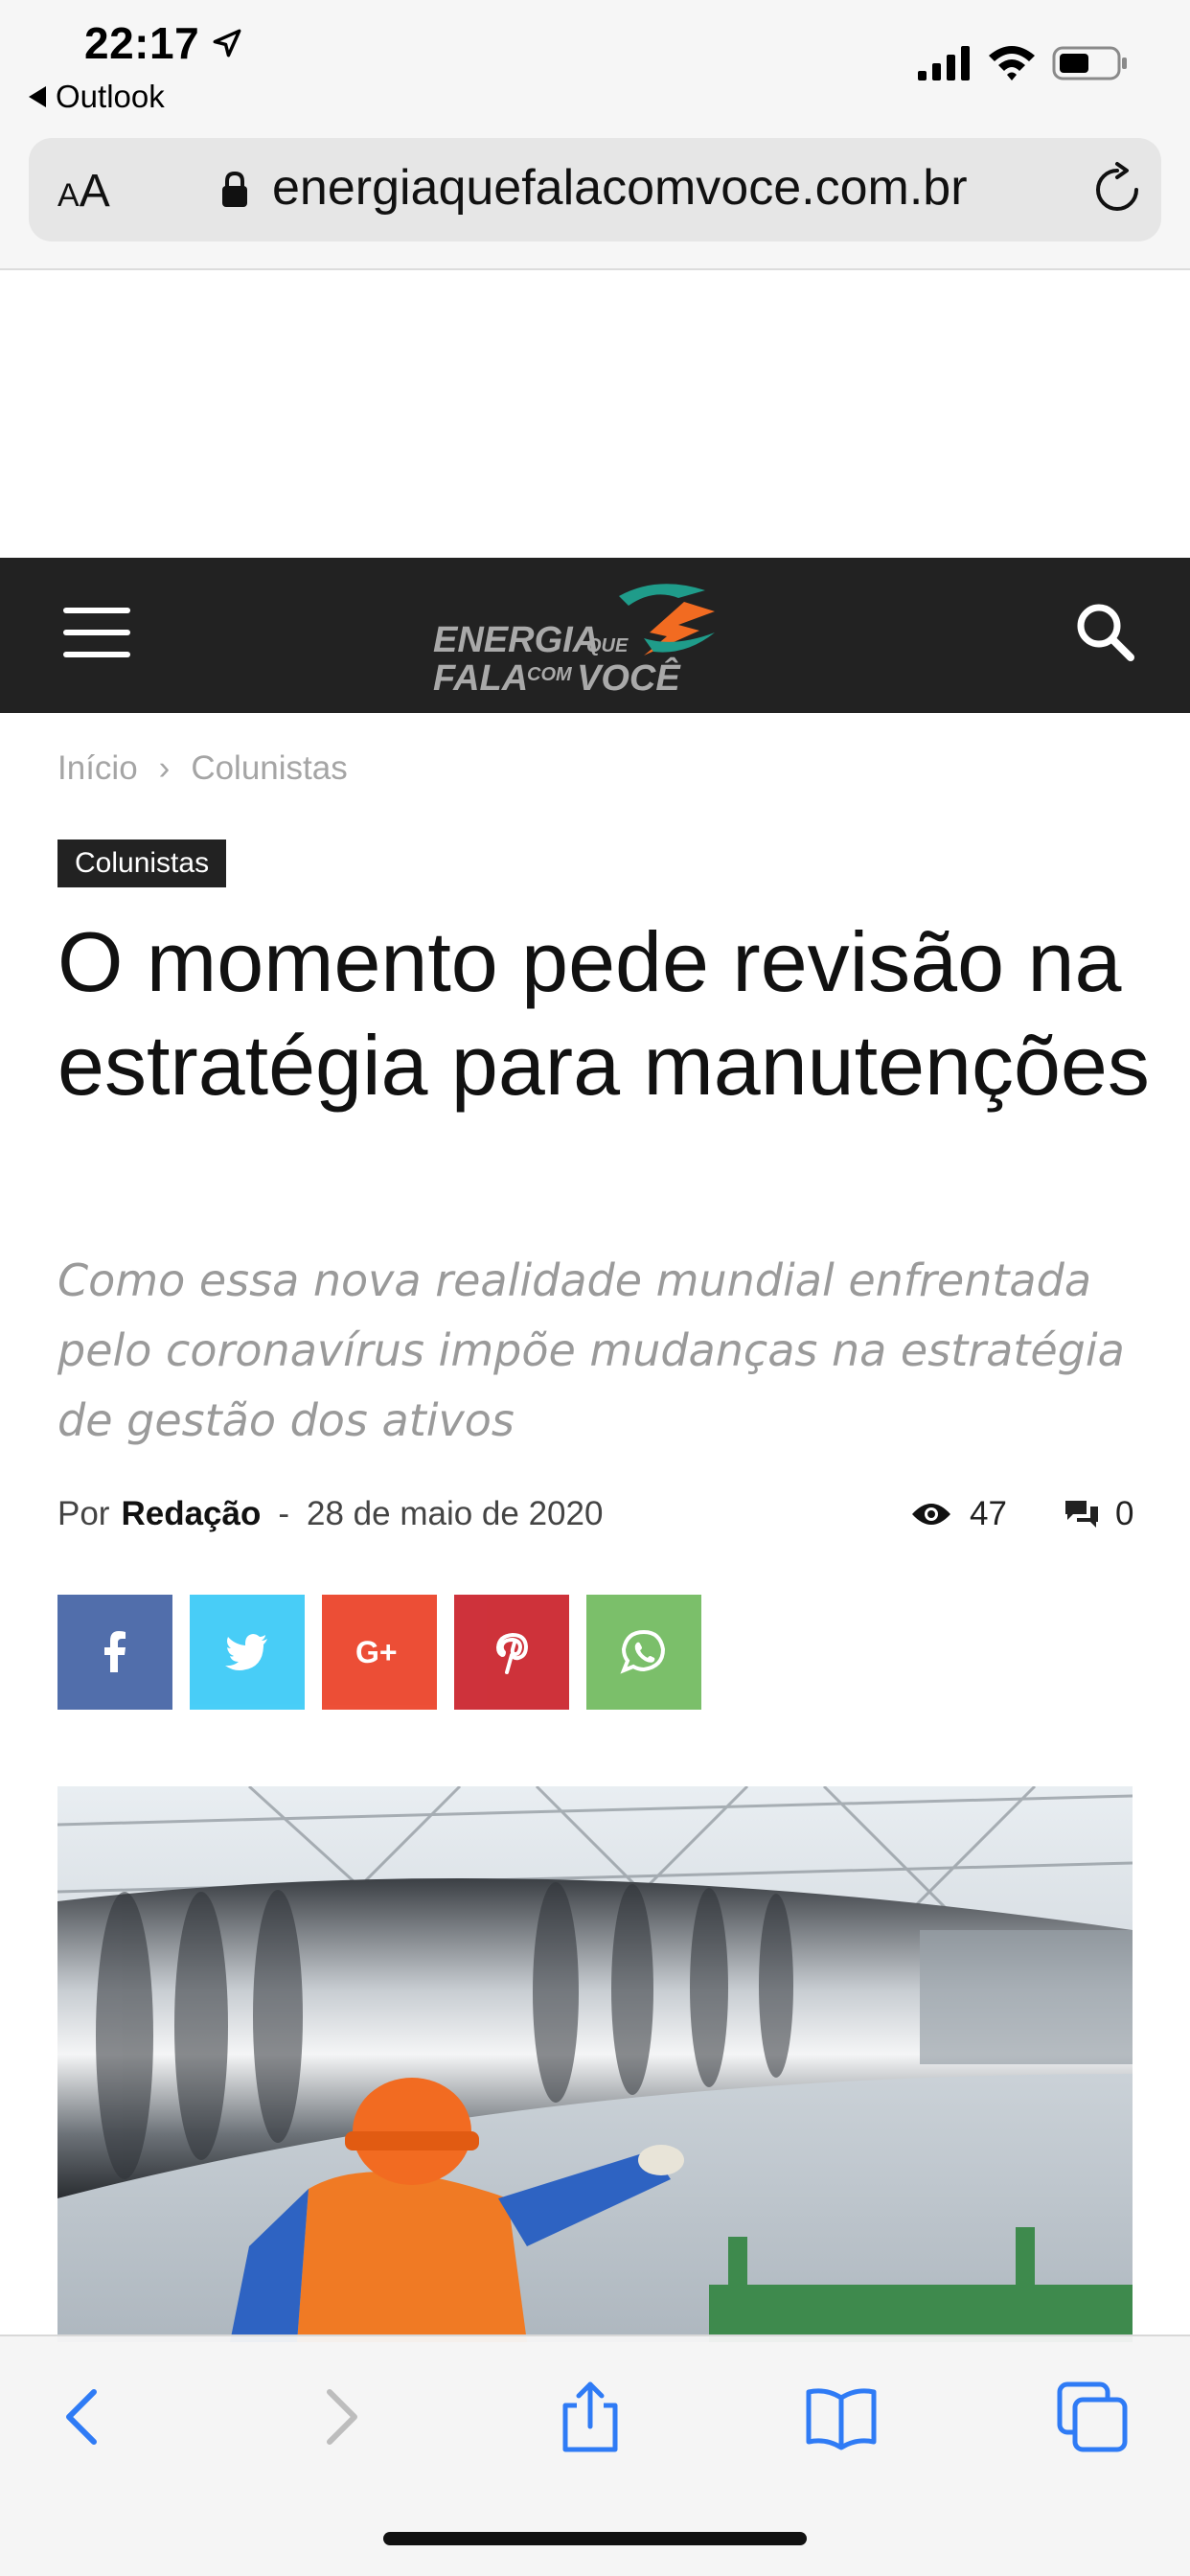 This screenshot has height=2576, width=1190. What do you see at coordinates (590, 2417) in the screenshot?
I see `share-icon` at bounding box center [590, 2417].